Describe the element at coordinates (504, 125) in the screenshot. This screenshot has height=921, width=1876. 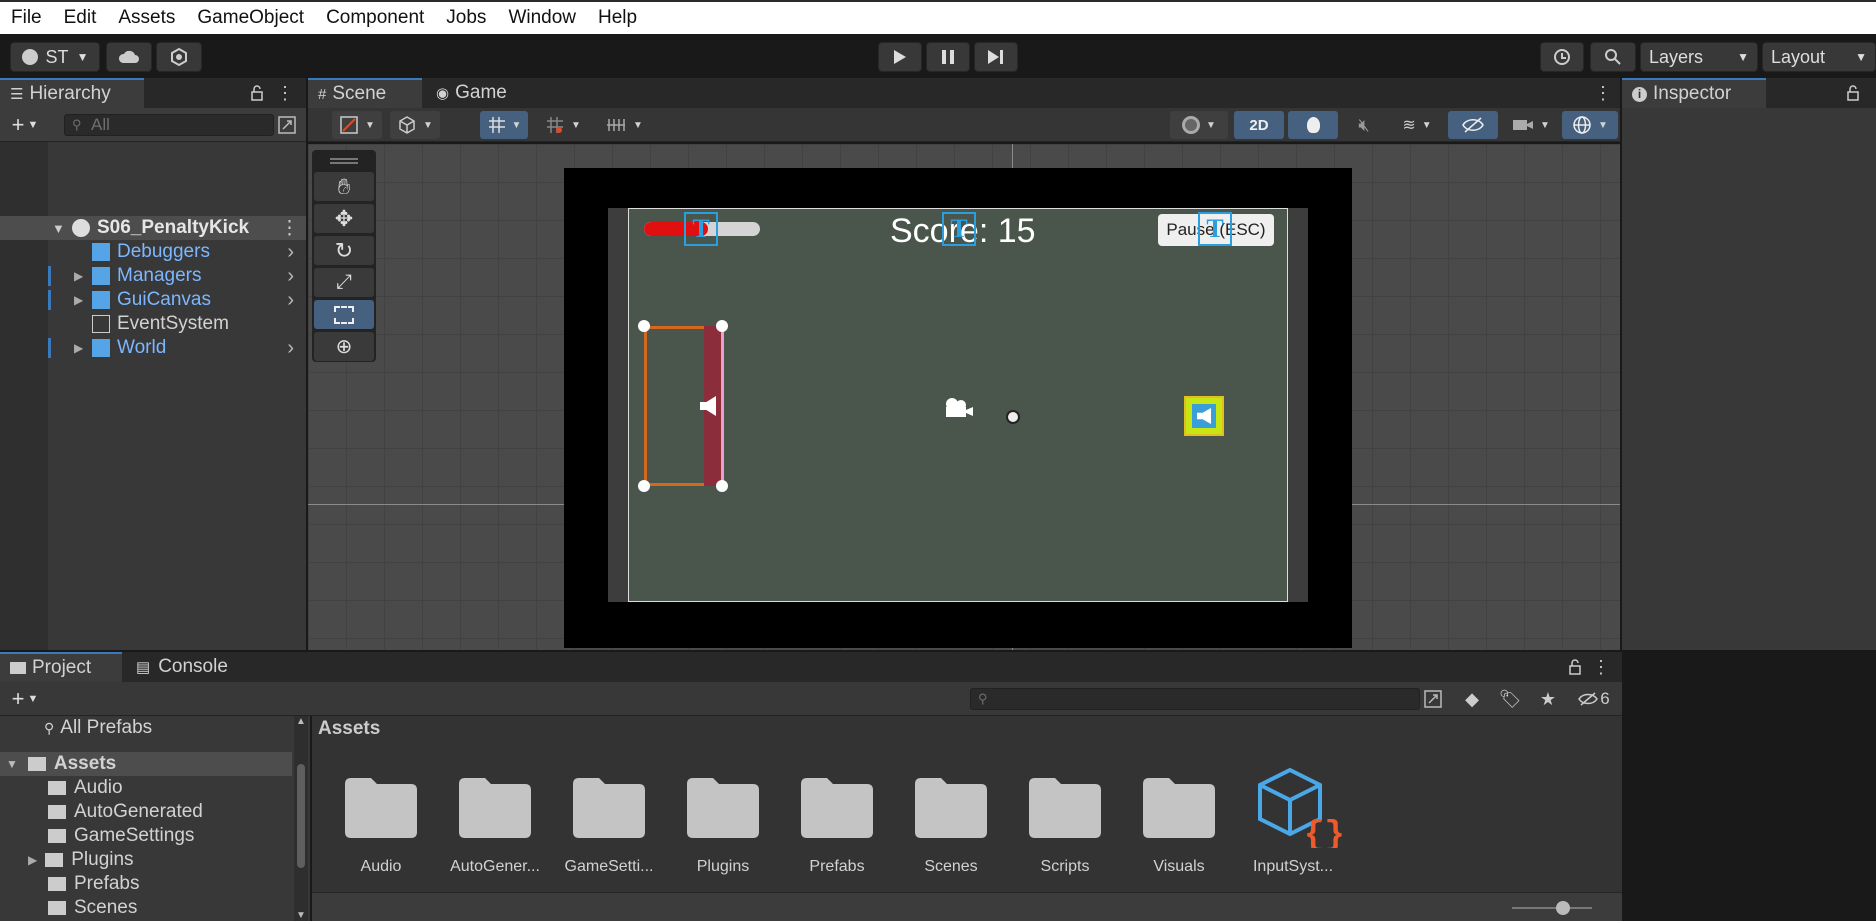
I see `grid-snap-toggle: ▼` at that location.